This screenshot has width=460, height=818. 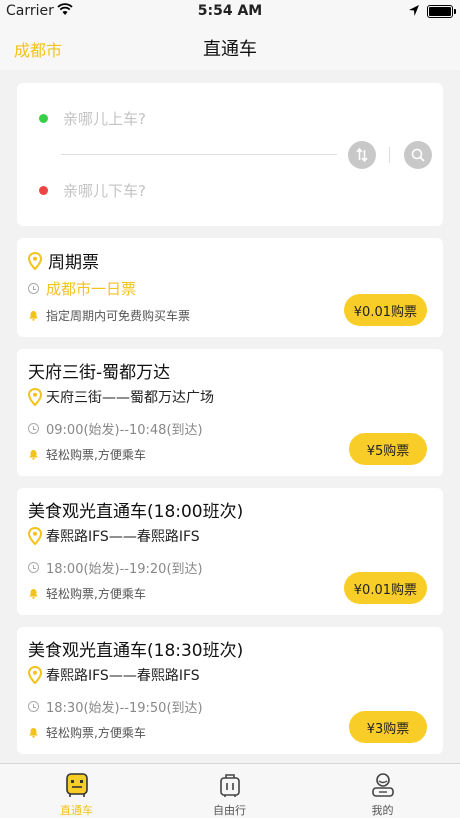 What do you see at coordinates (99, 373) in the screenshot?
I see `route-title: 天府三街-蜀都万达` at bounding box center [99, 373].